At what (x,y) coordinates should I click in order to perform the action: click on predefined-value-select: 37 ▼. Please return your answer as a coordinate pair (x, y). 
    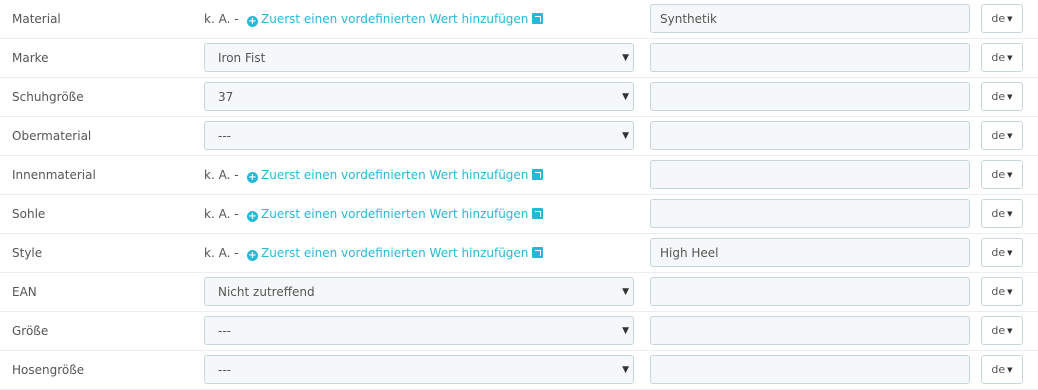
    Looking at the image, I should click on (419, 96).